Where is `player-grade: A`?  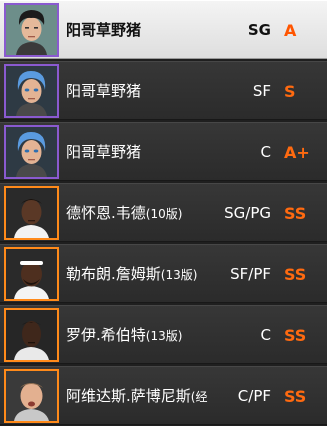
player-grade: A is located at coordinates (290, 30).